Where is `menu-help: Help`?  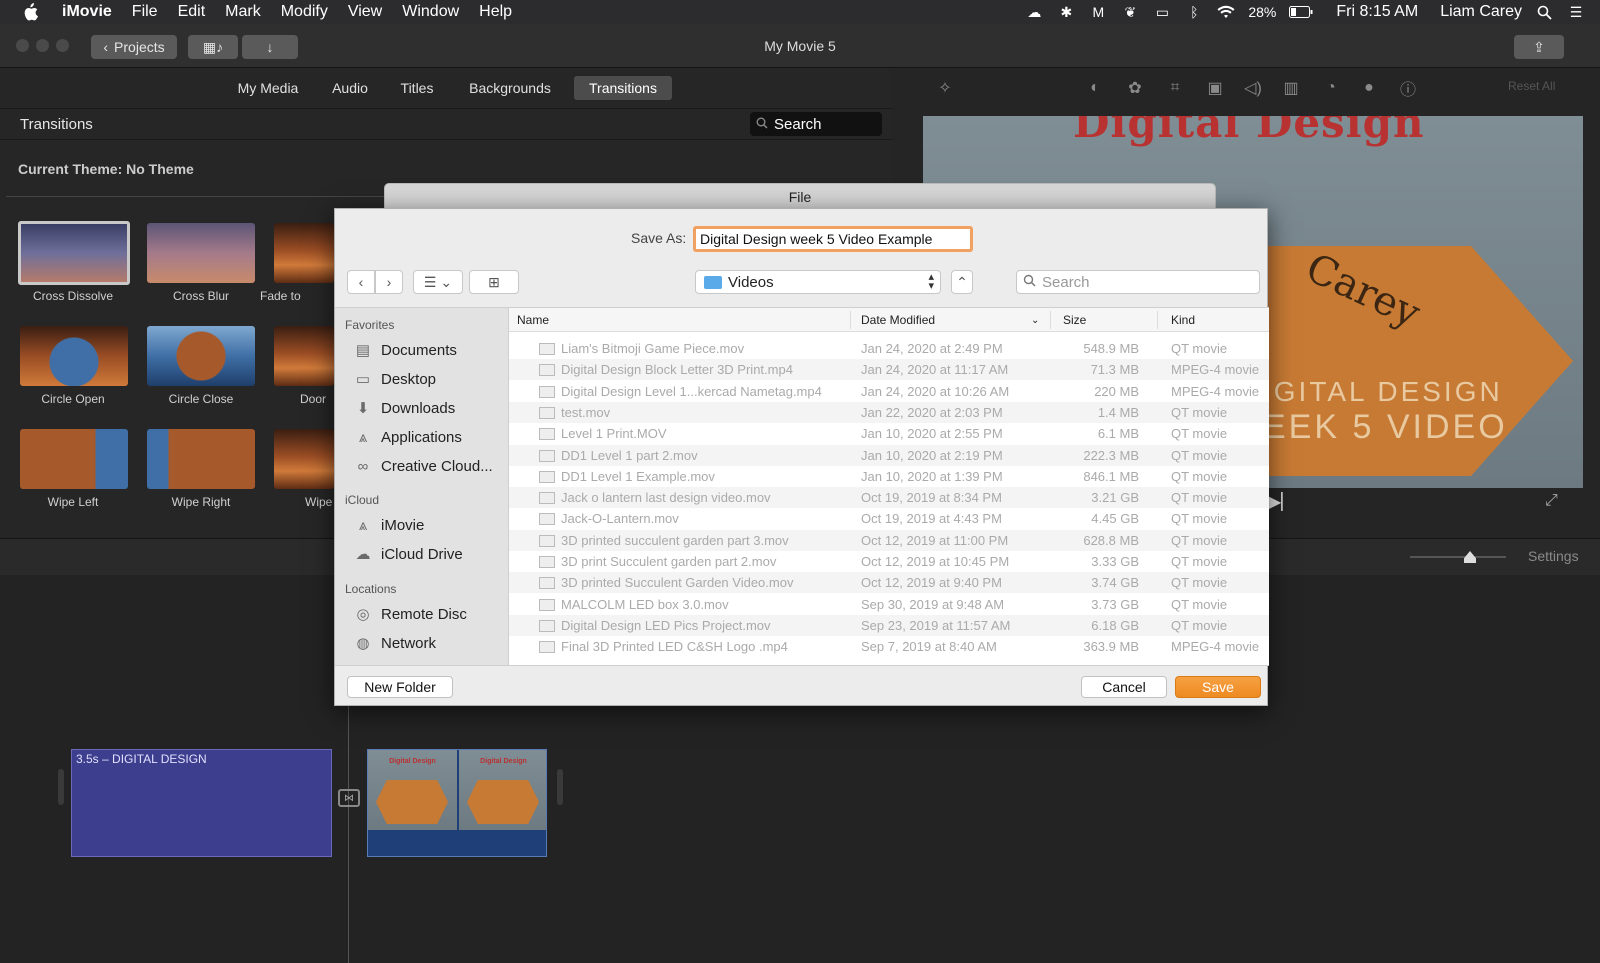 menu-help: Help is located at coordinates (495, 12).